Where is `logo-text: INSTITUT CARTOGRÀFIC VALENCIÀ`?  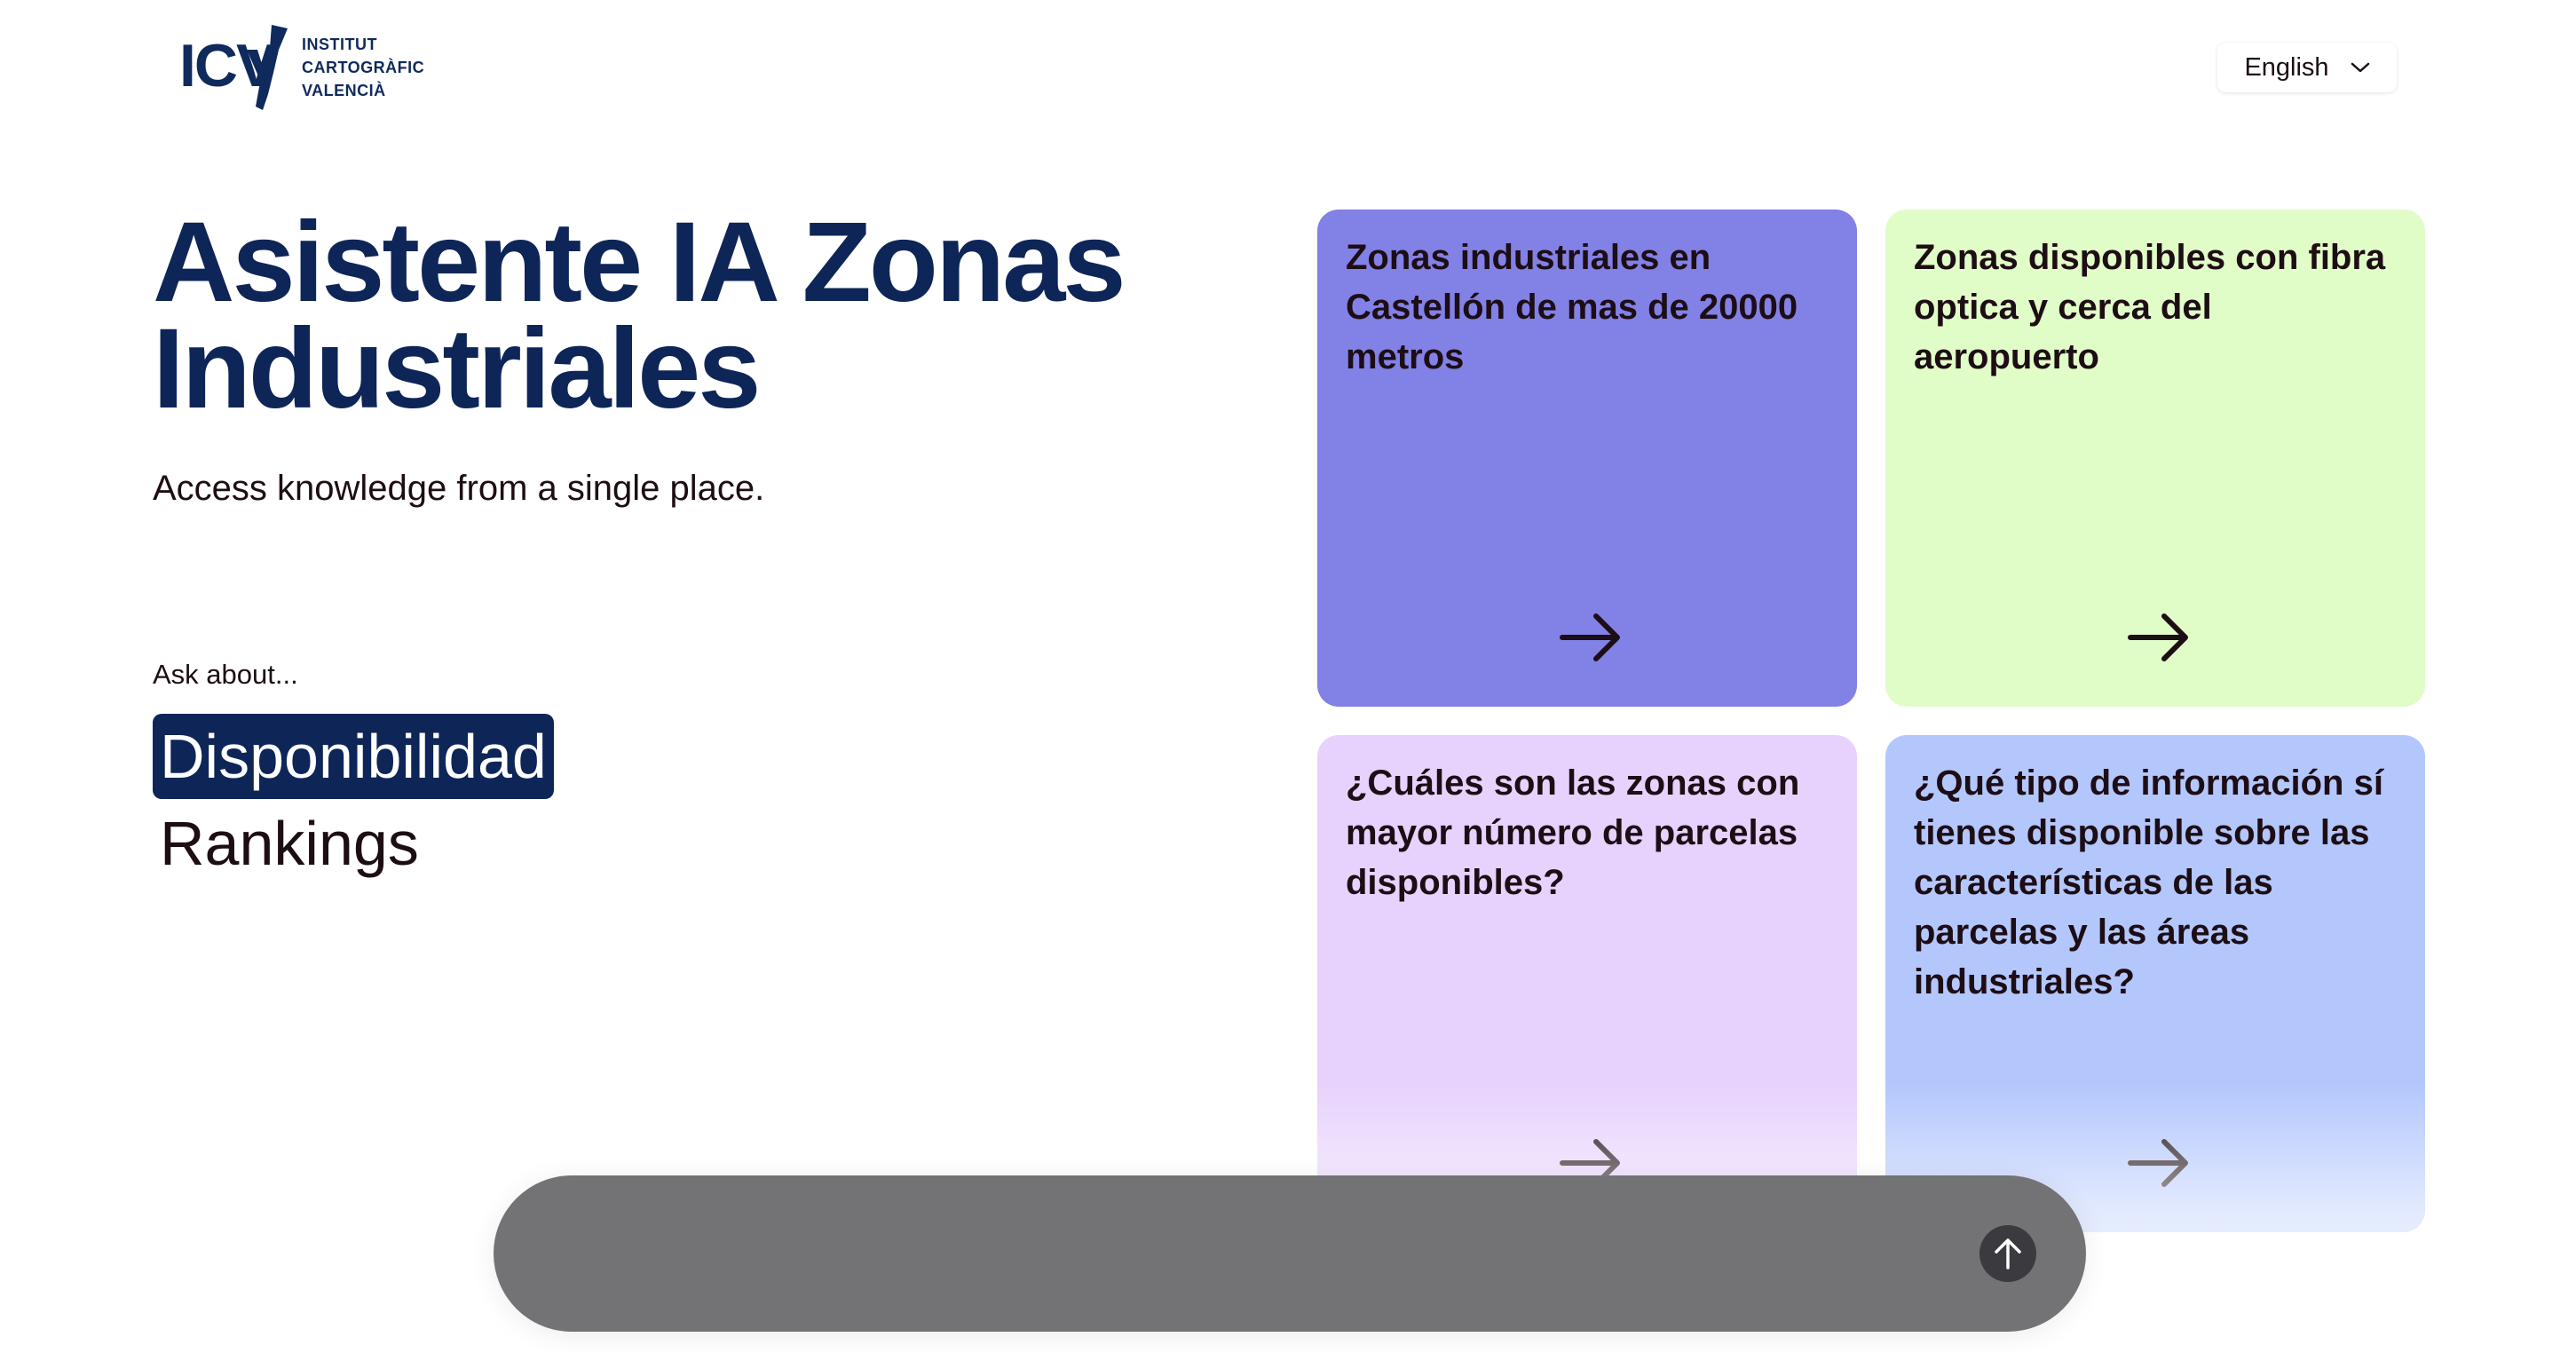 logo-text: INSTITUT CARTOGRÀFIC VALENCIÀ is located at coordinates (363, 67).